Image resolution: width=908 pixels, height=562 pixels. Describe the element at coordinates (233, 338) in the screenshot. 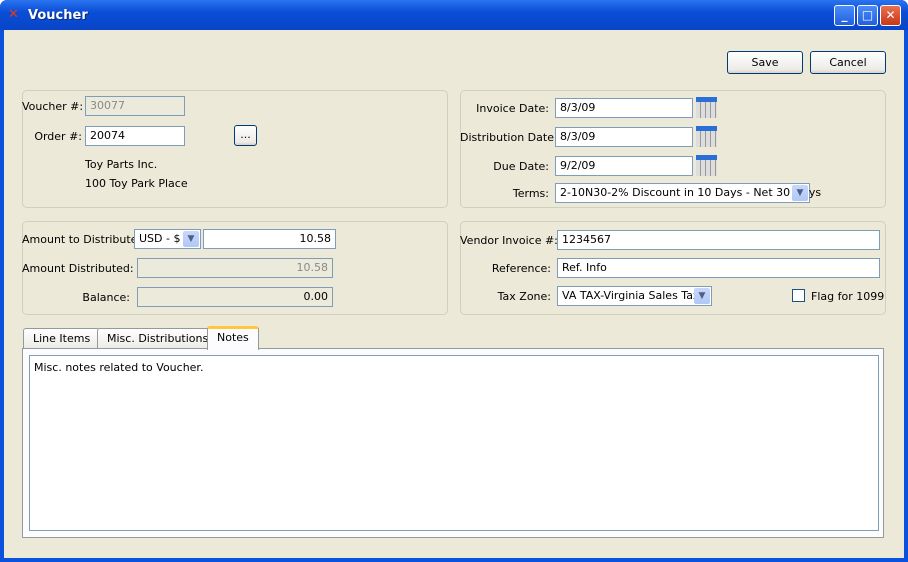

I see `tab-notes: Notes` at that location.